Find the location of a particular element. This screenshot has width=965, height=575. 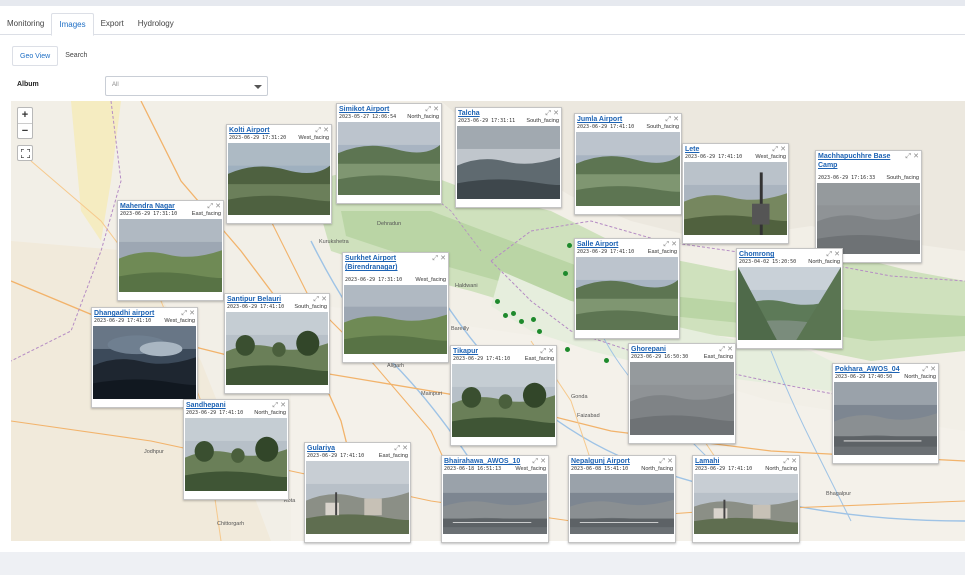

station-title-link: Simikot Airport is located at coordinates (380, 109).